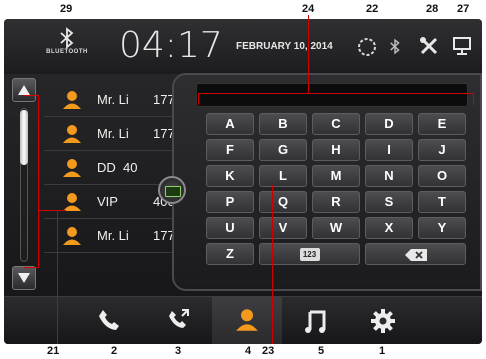 This screenshot has width=486, height=359. What do you see at coordinates (230, 254) in the screenshot?
I see `key-z: Z` at bounding box center [230, 254].